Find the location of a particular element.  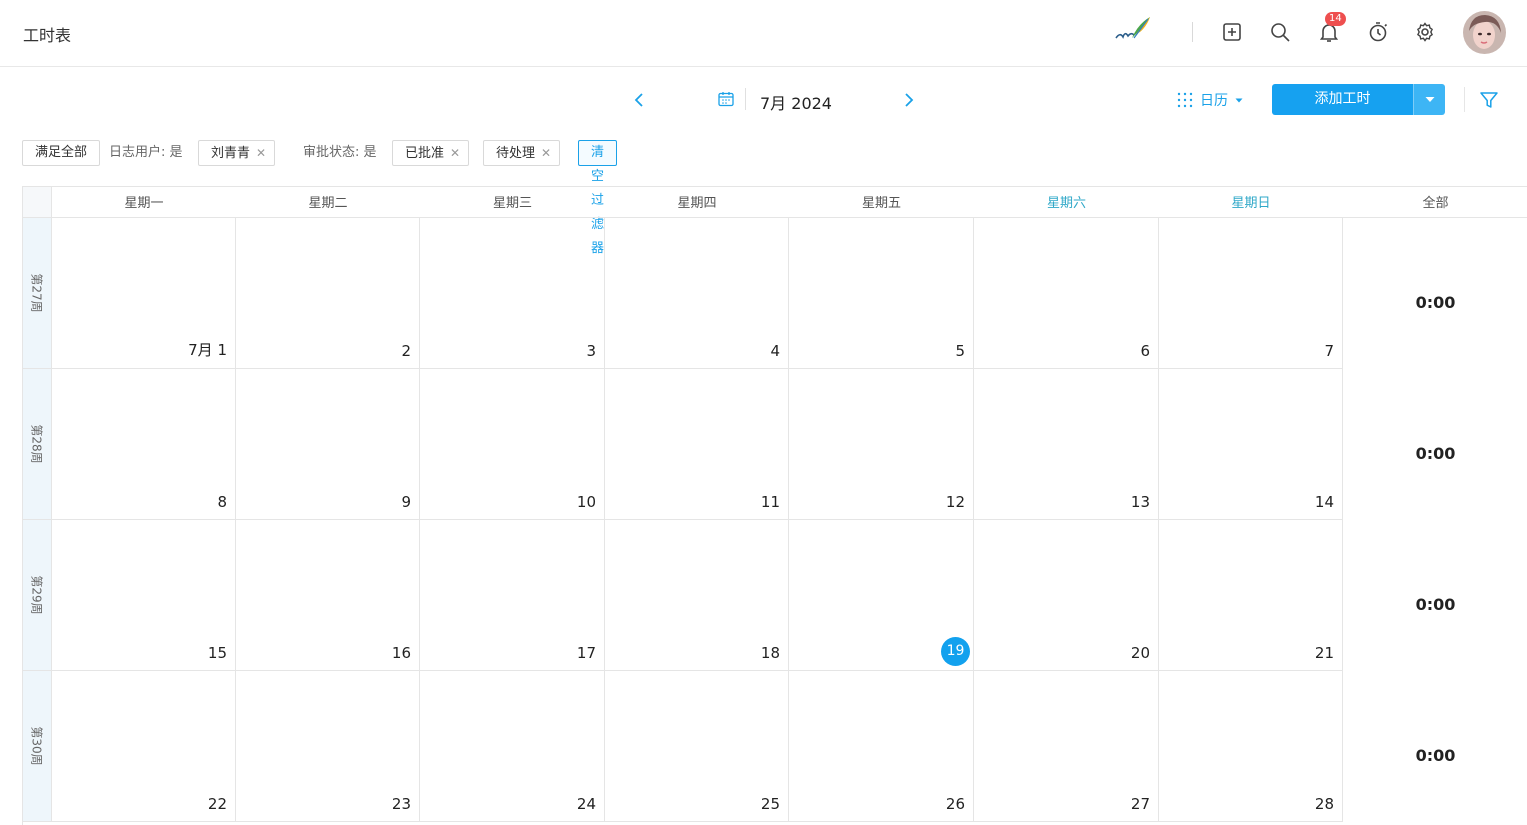

week-label-text: 第28周 is located at coordinates (36, 444).